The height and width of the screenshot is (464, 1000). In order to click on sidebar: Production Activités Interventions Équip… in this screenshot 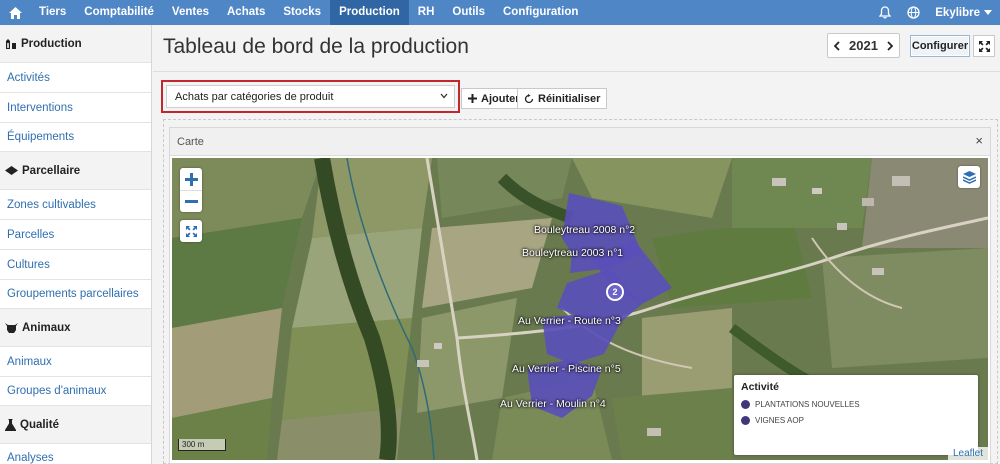, I will do `click(76, 244)`.